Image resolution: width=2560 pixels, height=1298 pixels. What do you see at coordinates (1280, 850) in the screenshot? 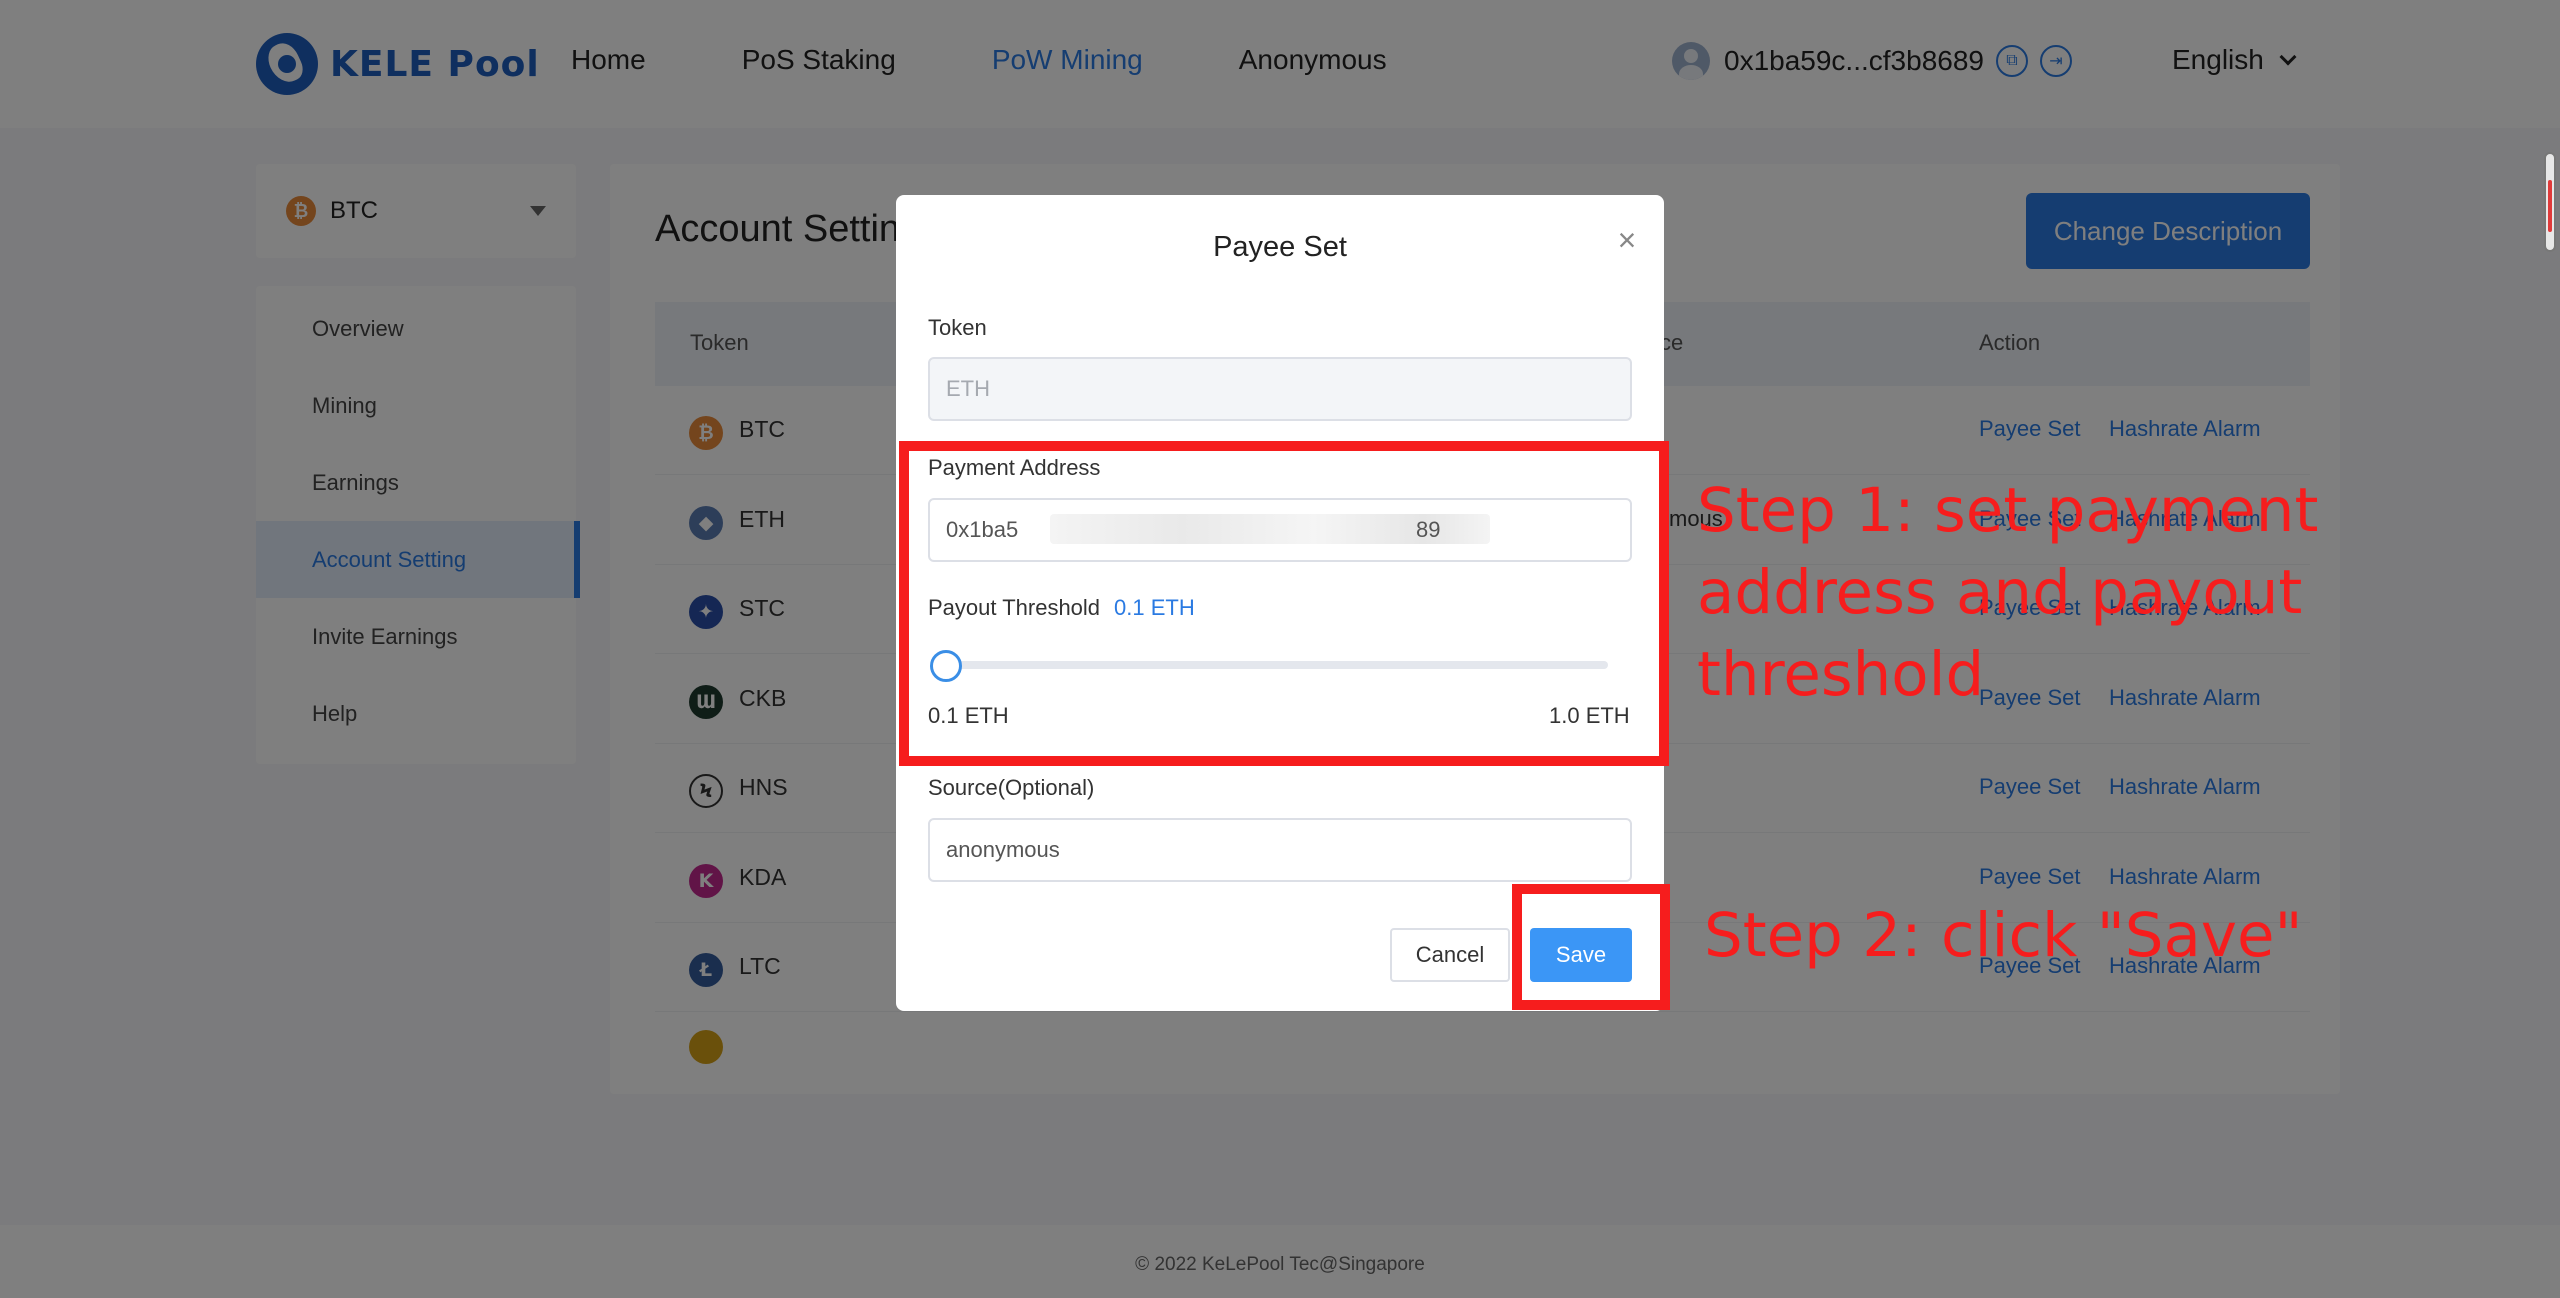
I see `source-field: anonymous` at bounding box center [1280, 850].